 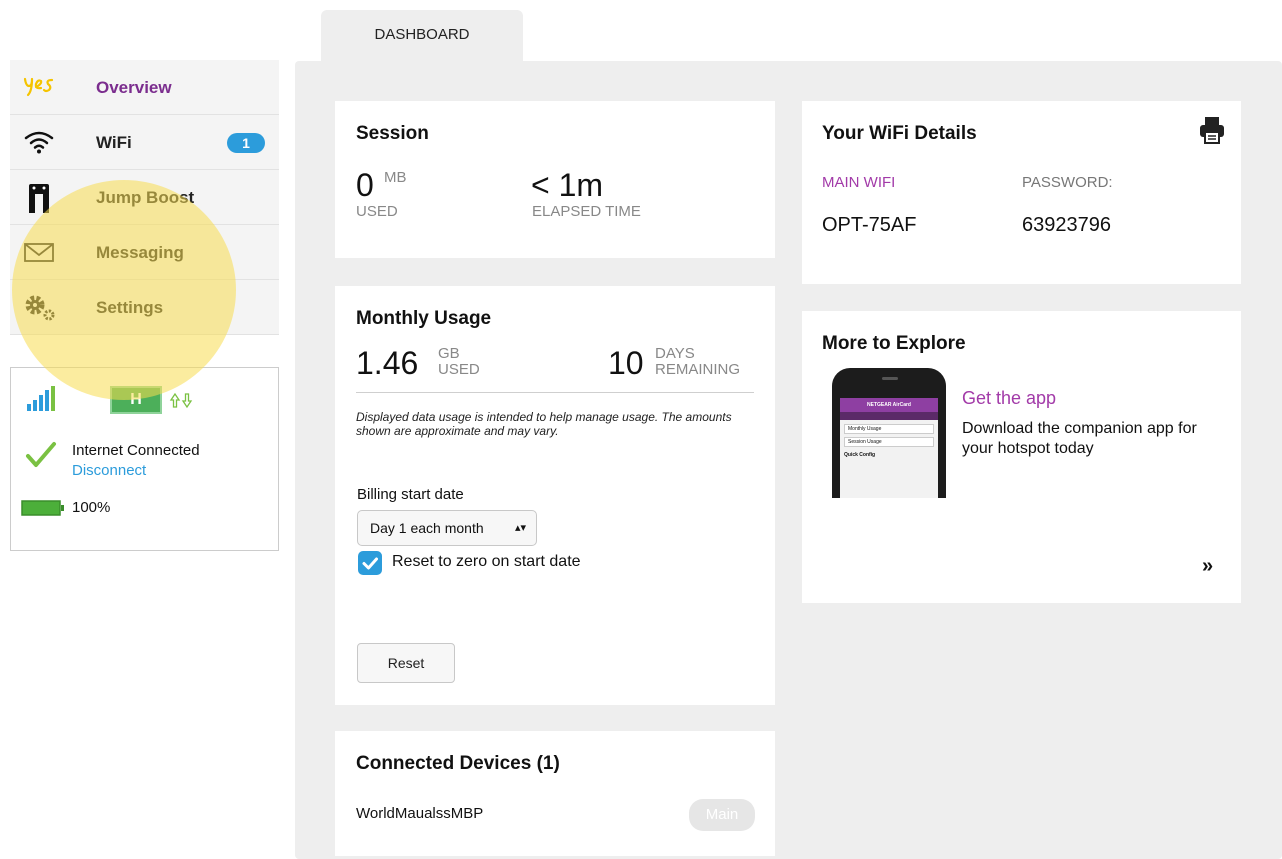 What do you see at coordinates (136, 450) in the screenshot?
I see `connection-status-text: Internet Connected` at bounding box center [136, 450].